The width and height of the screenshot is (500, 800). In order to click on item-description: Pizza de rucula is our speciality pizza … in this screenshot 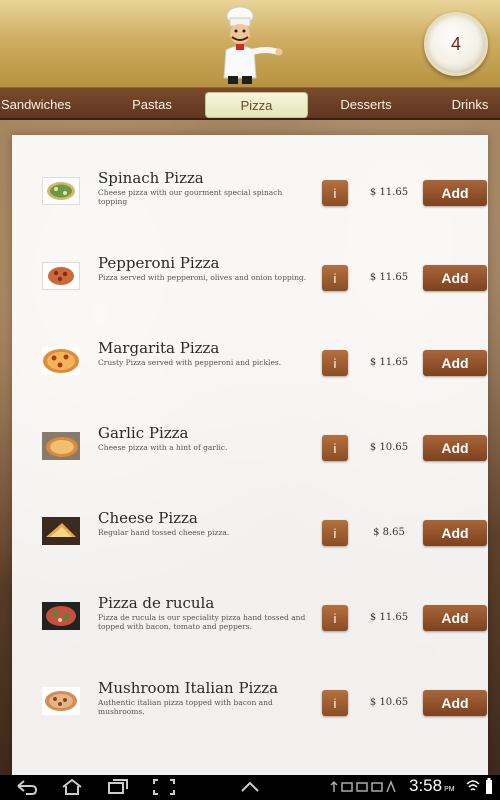, I will do `click(202, 622)`.